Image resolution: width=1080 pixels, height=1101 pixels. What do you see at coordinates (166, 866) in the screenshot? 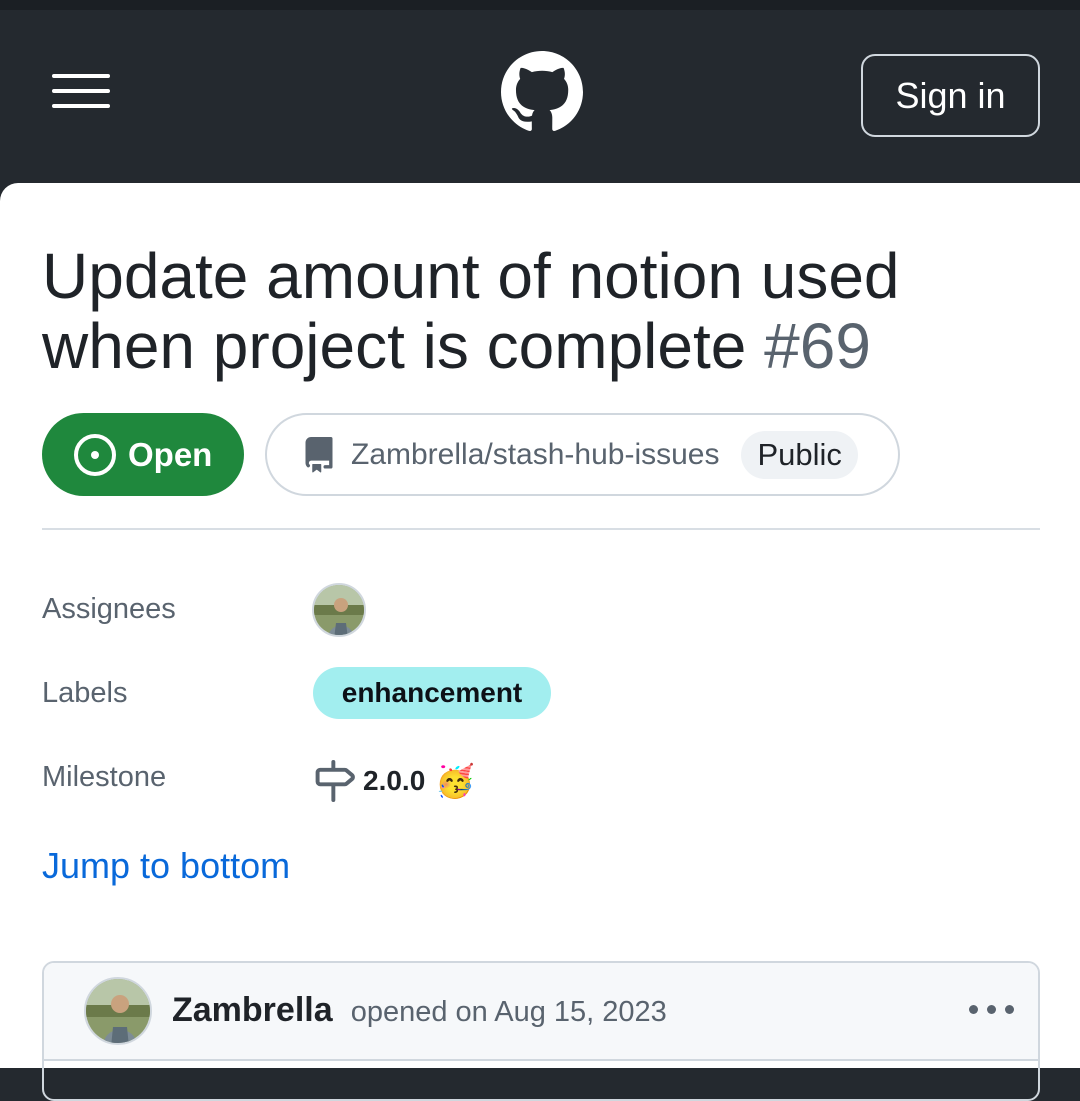
I see `jump-to-bottom-link: Jump to bottom` at bounding box center [166, 866].